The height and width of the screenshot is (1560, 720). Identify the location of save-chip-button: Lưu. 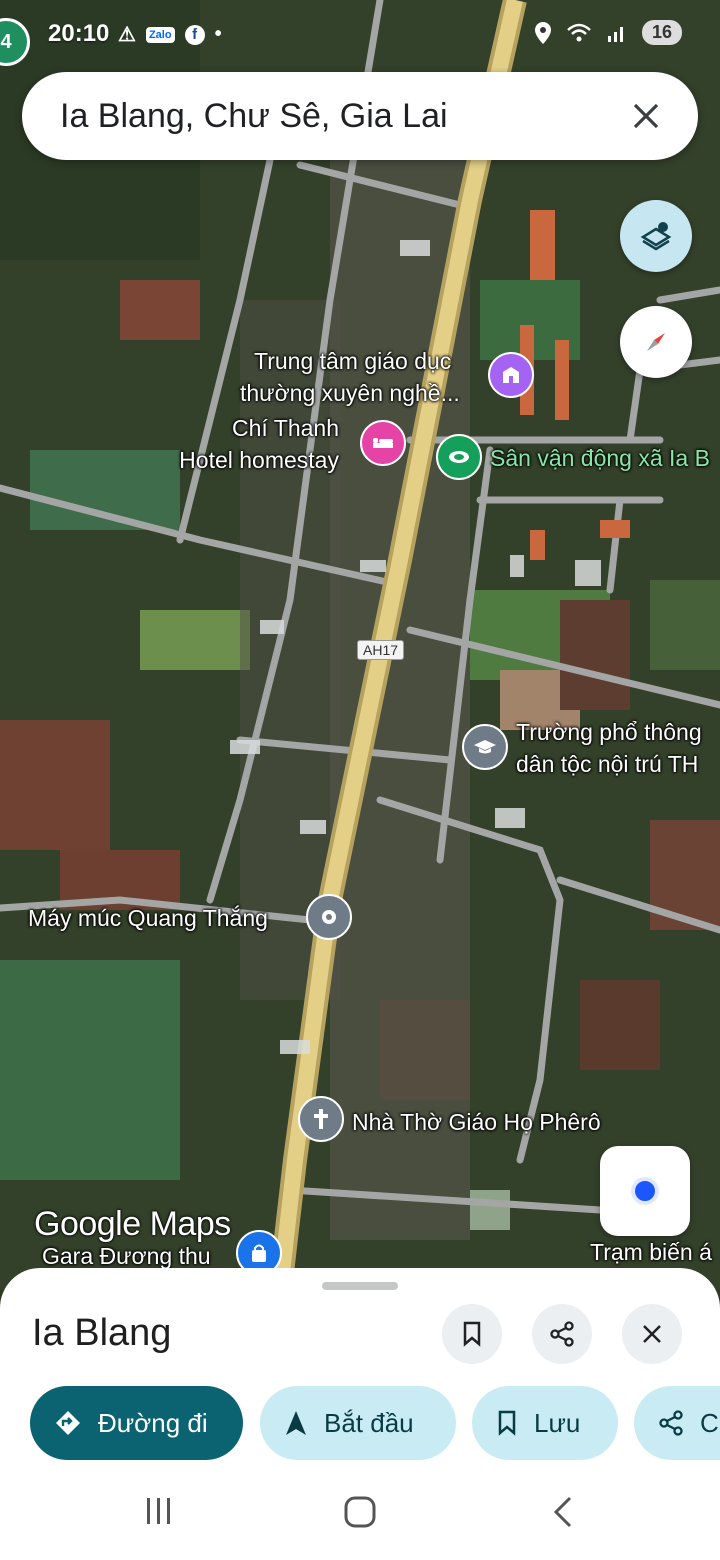
(545, 1423).